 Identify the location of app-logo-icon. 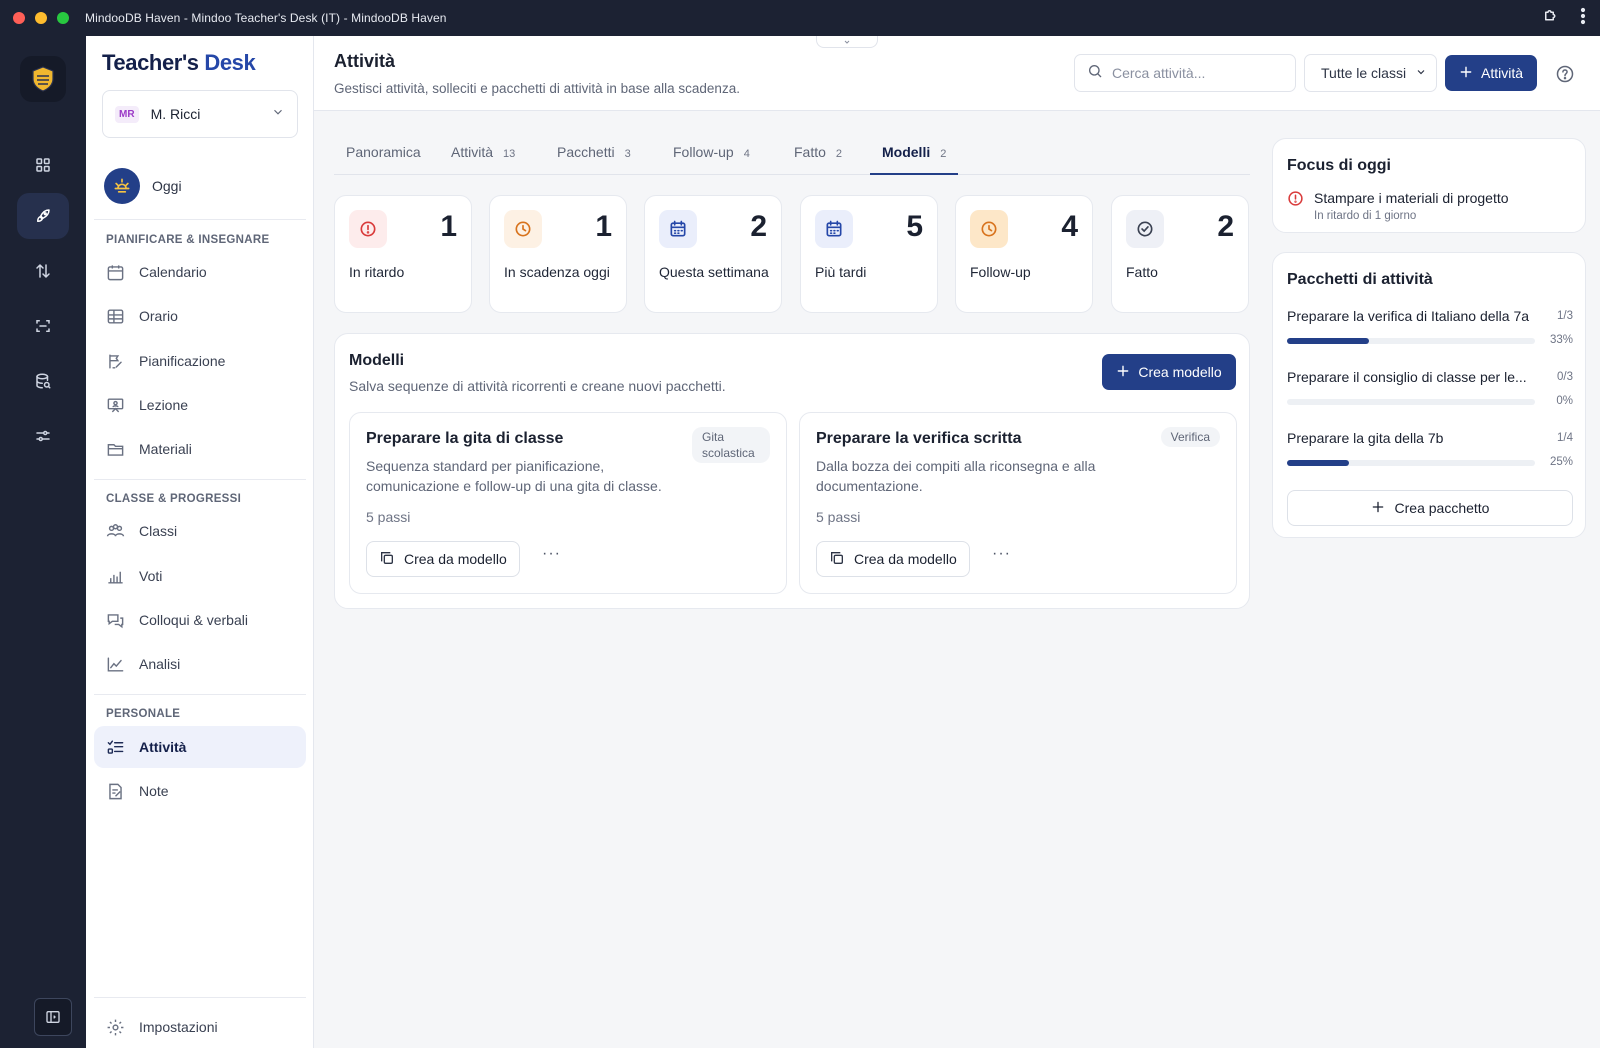
(43, 79).